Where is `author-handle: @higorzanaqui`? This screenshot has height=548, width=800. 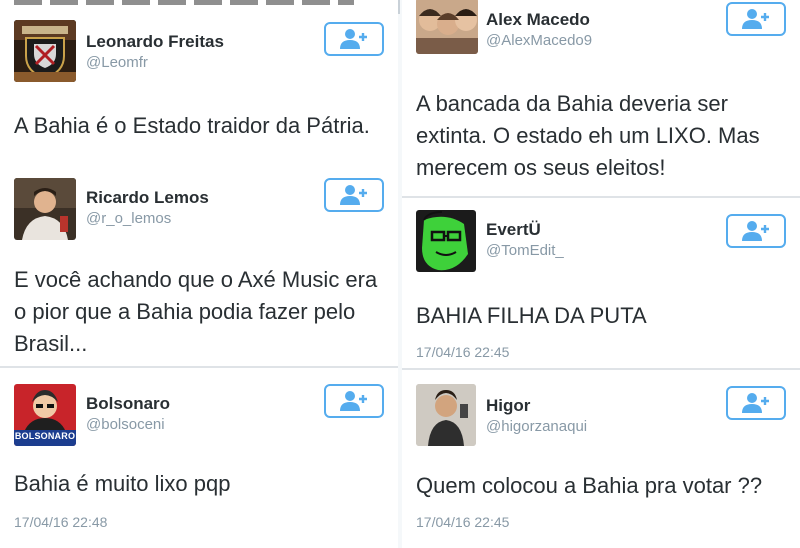 author-handle: @higorzanaqui is located at coordinates (536, 426).